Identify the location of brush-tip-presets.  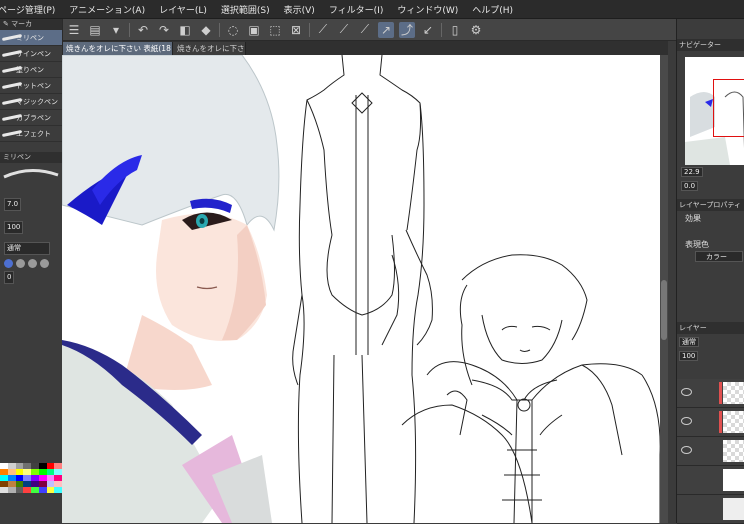
(31, 263).